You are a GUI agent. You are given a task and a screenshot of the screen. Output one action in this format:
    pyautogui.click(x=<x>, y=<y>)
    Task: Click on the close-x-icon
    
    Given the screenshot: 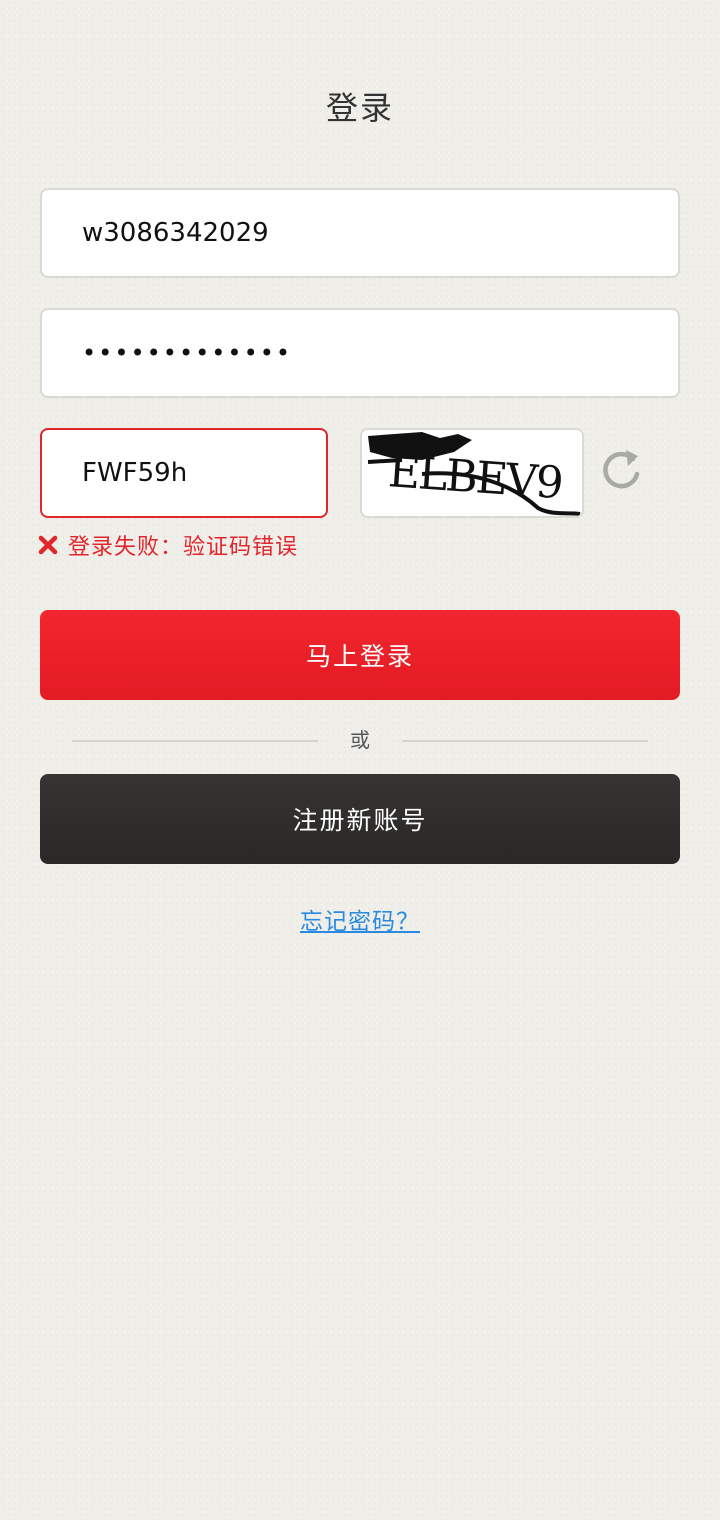 What is the action you would take?
    pyautogui.click(x=48, y=545)
    